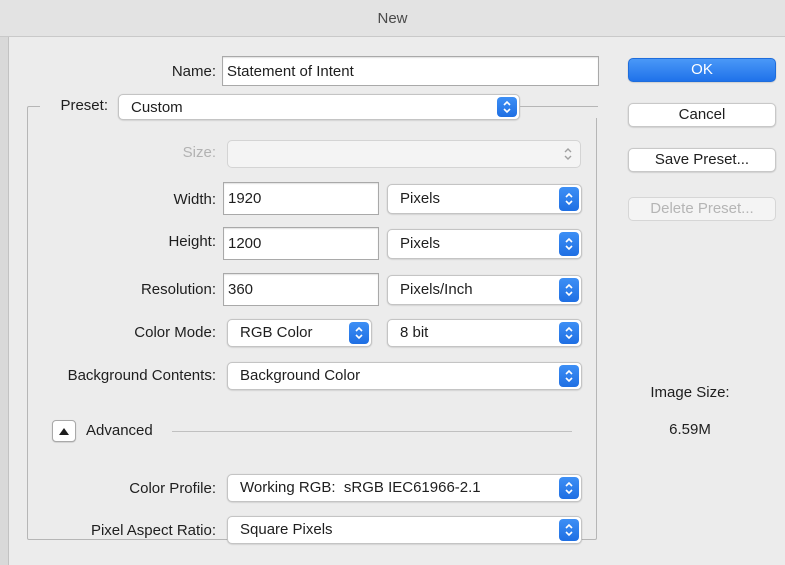 Image resolution: width=785 pixels, height=565 pixels. I want to click on dialog-title-bar: New, so click(392, 18).